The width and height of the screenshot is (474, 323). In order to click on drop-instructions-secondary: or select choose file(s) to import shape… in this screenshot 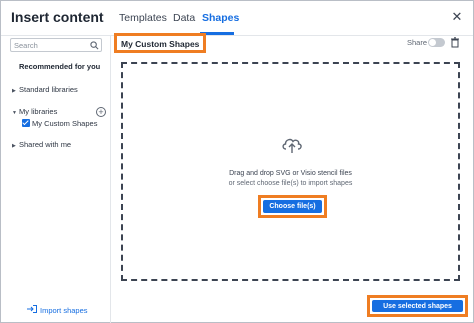, I will do `click(290, 183)`.